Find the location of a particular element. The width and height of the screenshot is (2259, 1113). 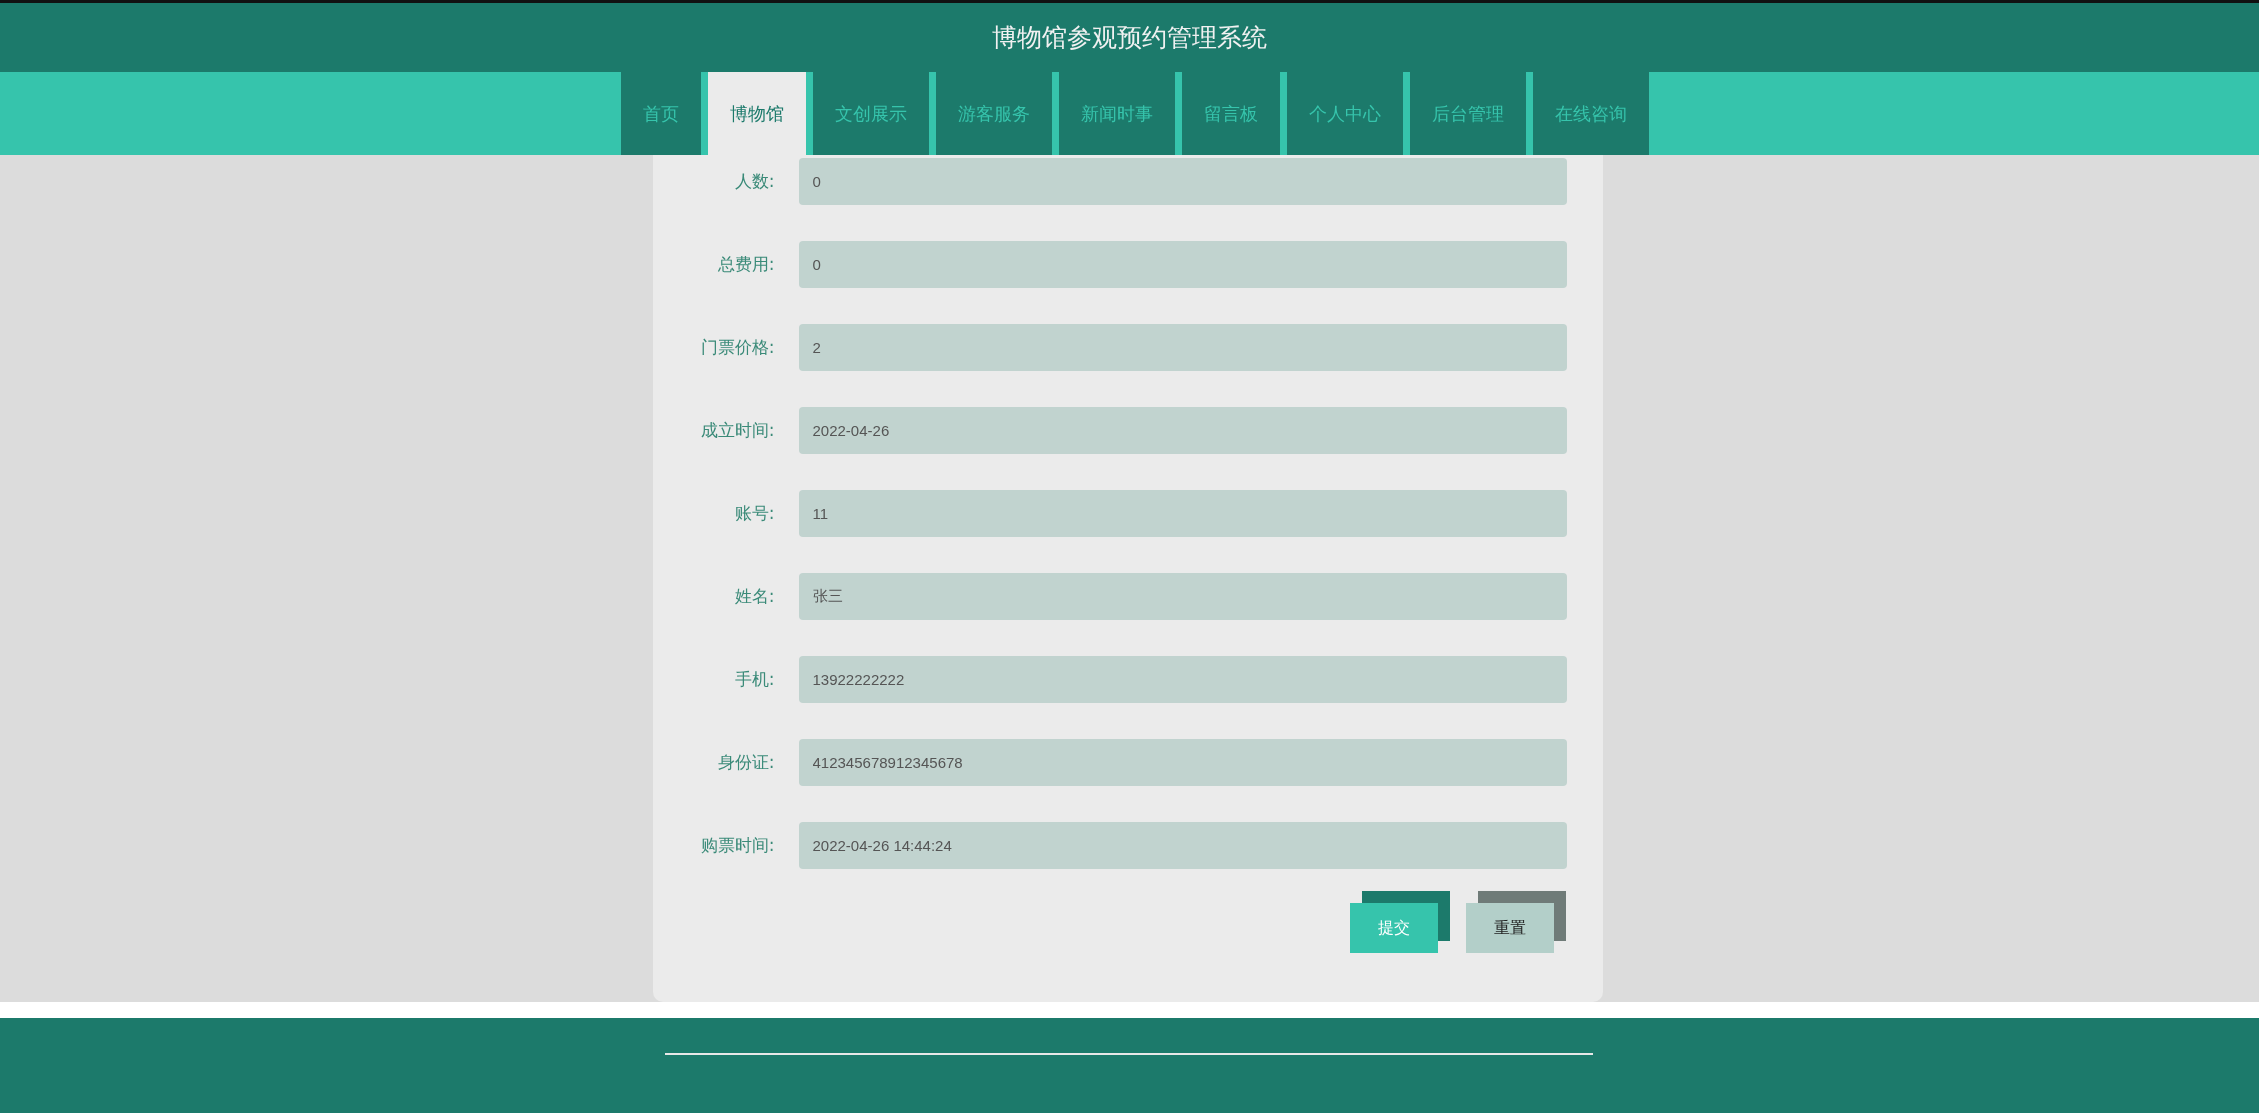

site-title: 博物馆参观预约管理系统 is located at coordinates (1129, 38).